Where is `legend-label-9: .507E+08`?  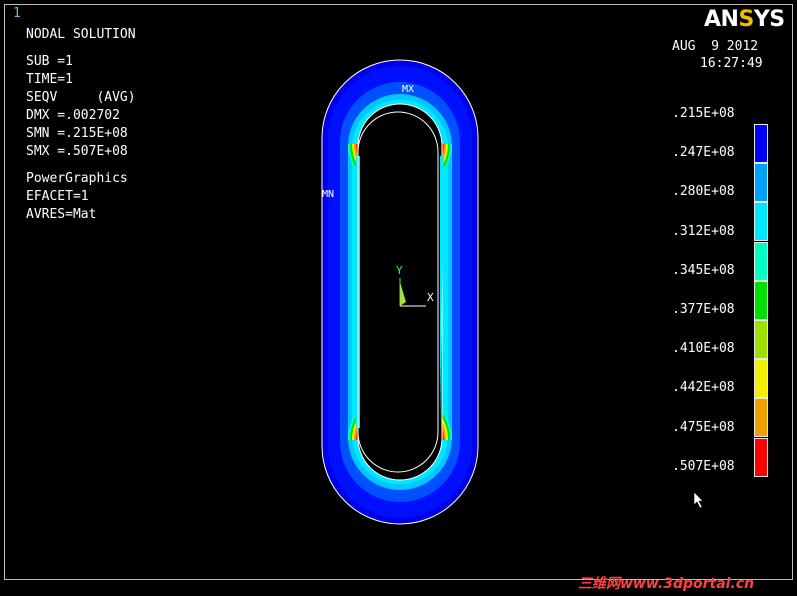 legend-label-9: .507E+08 is located at coordinates (703, 466).